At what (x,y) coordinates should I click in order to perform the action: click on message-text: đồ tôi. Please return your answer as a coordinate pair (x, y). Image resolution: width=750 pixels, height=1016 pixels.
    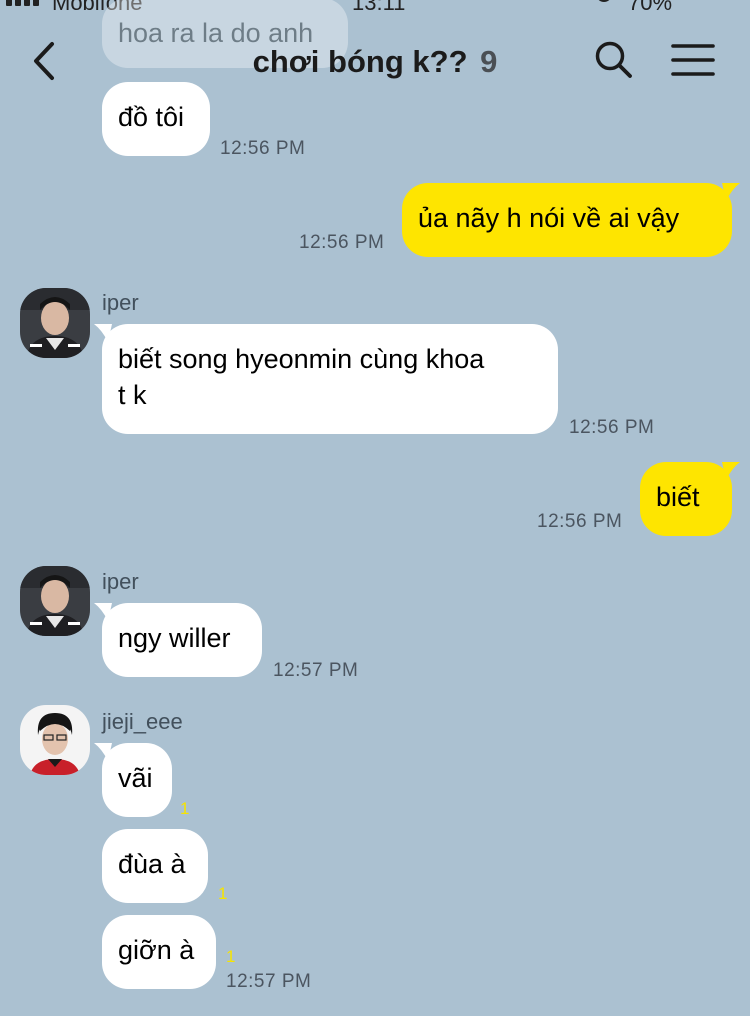
    Looking at the image, I should click on (151, 117).